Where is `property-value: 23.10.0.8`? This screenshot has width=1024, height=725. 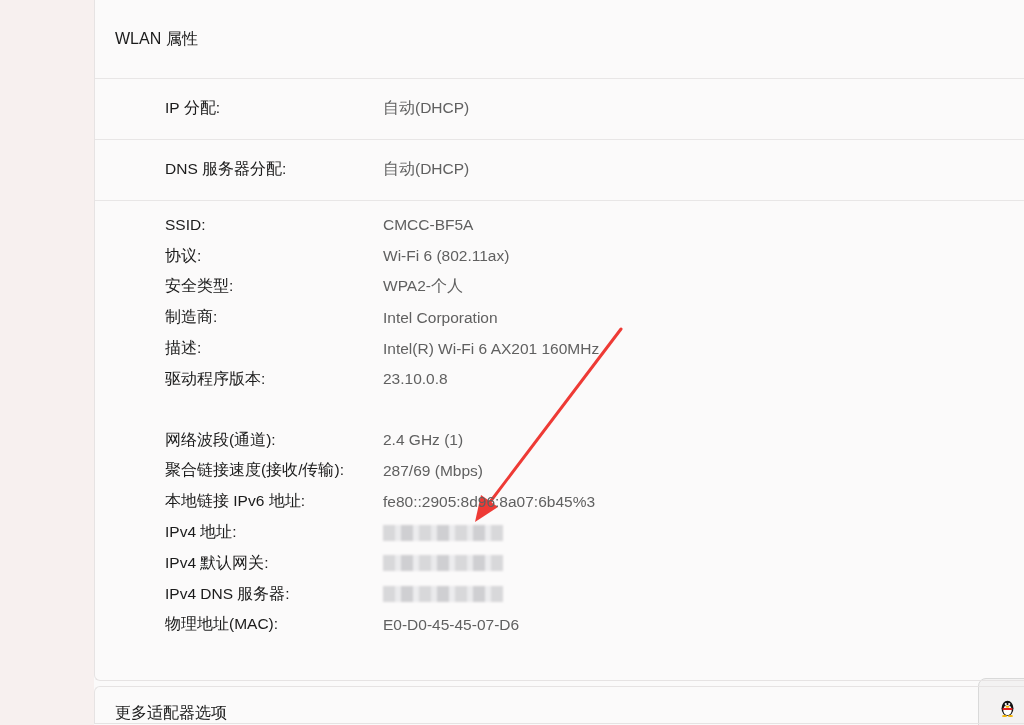 property-value: 23.10.0.8 is located at coordinates (415, 379).